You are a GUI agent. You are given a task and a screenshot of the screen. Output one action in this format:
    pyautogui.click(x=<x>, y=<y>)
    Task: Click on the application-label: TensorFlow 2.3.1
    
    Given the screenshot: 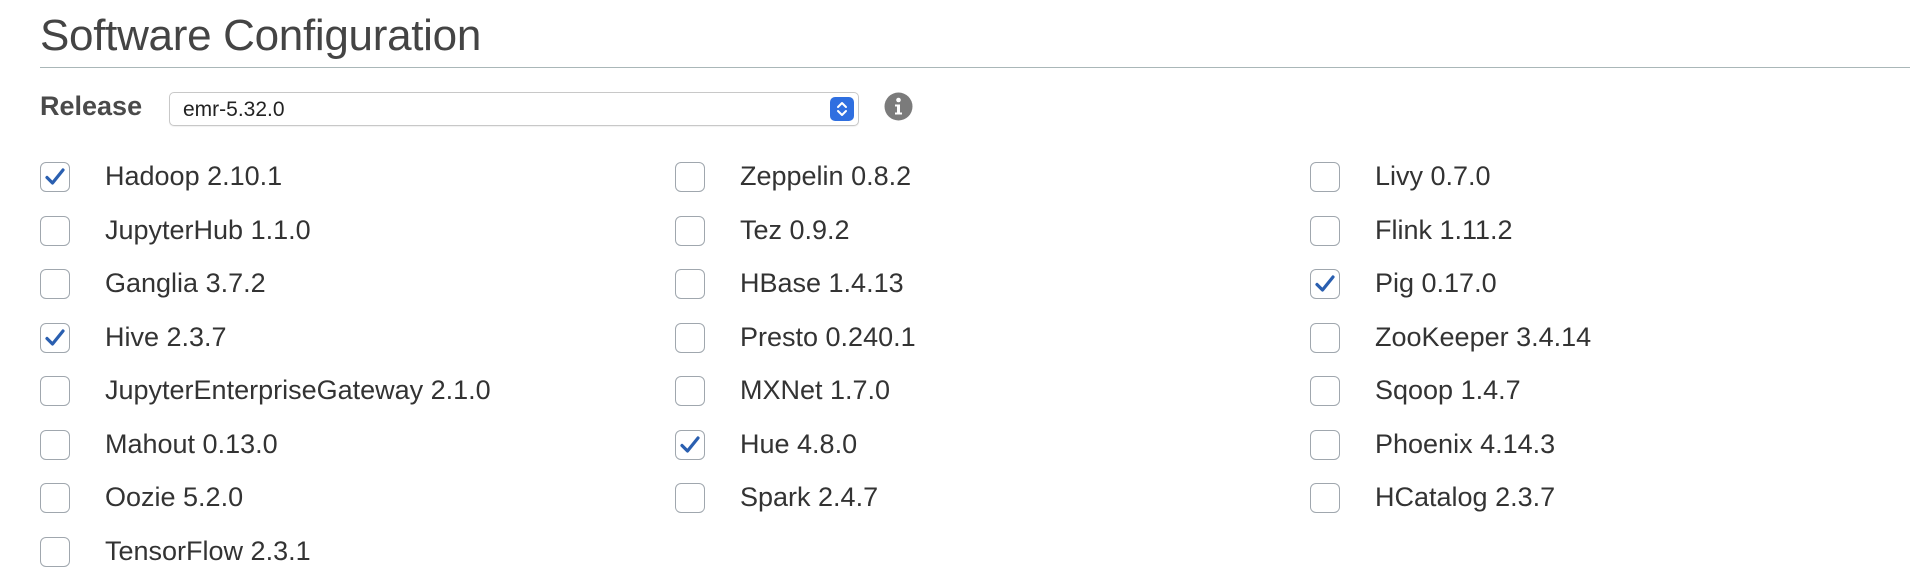 What is the action you would take?
    pyautogui.click(x=208, y=550)
    